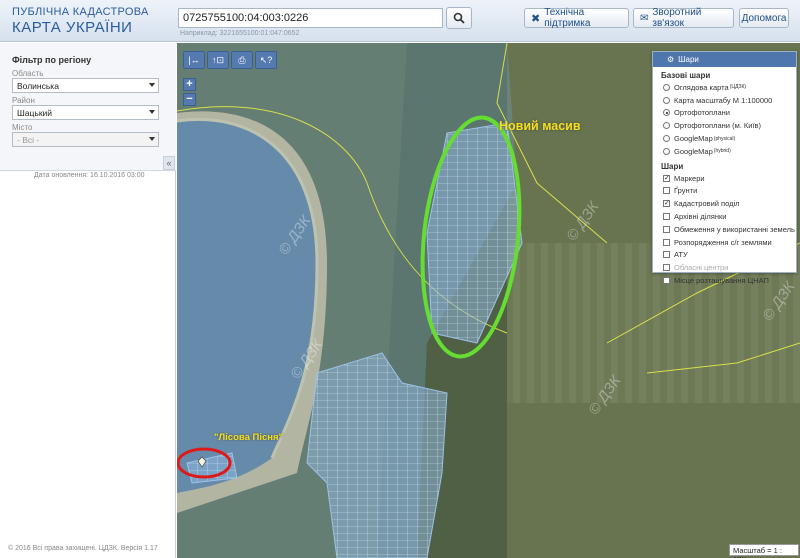 This screenshot has height=558, width=800. I want to click on base-layer-option: Оглядова карта (ЦДЗК), so click(724, 87).